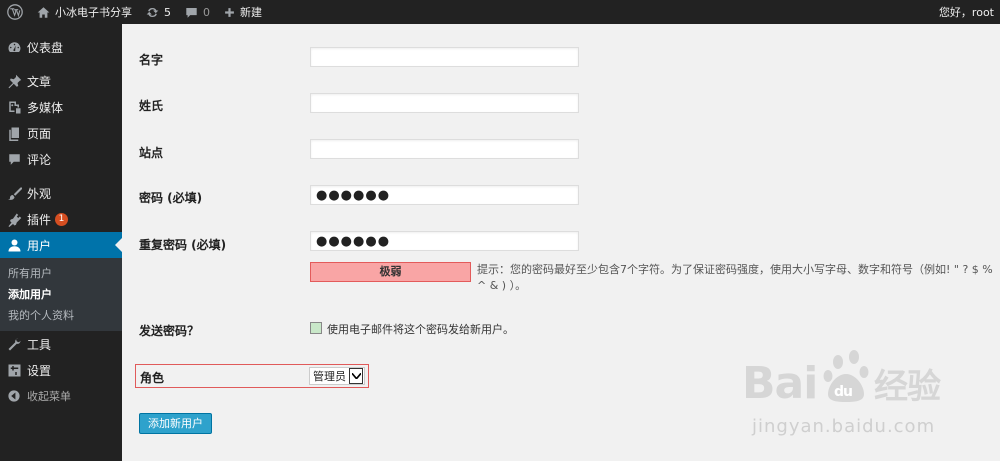 The height and width of the screenshot is (461, 1000). What do you see at coordinates (39, 370) in the screenshot?
I see `menu-label-settings: 设置` at bounding box center [39, 370].